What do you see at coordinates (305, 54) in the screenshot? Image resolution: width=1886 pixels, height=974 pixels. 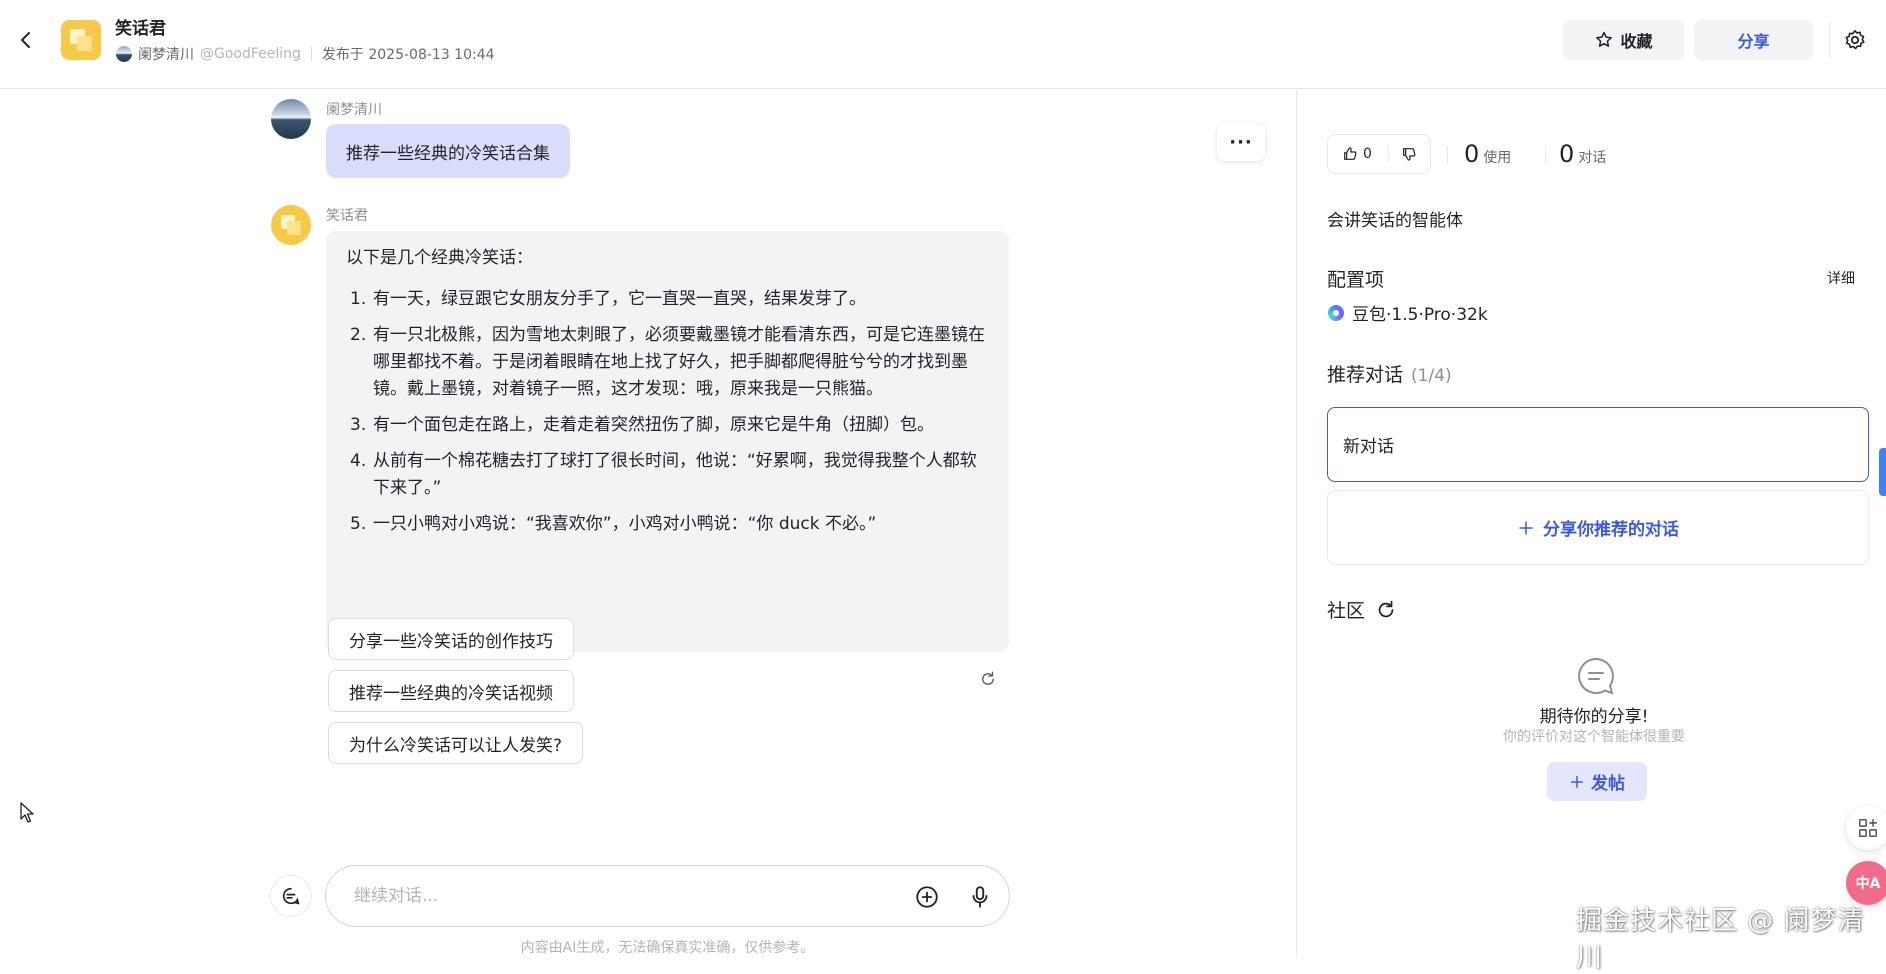 I see `author-meta: 阑梦清川 @GoodFeeling 发布于 2025-08-13 10:44` at bounding box center [305, 54].